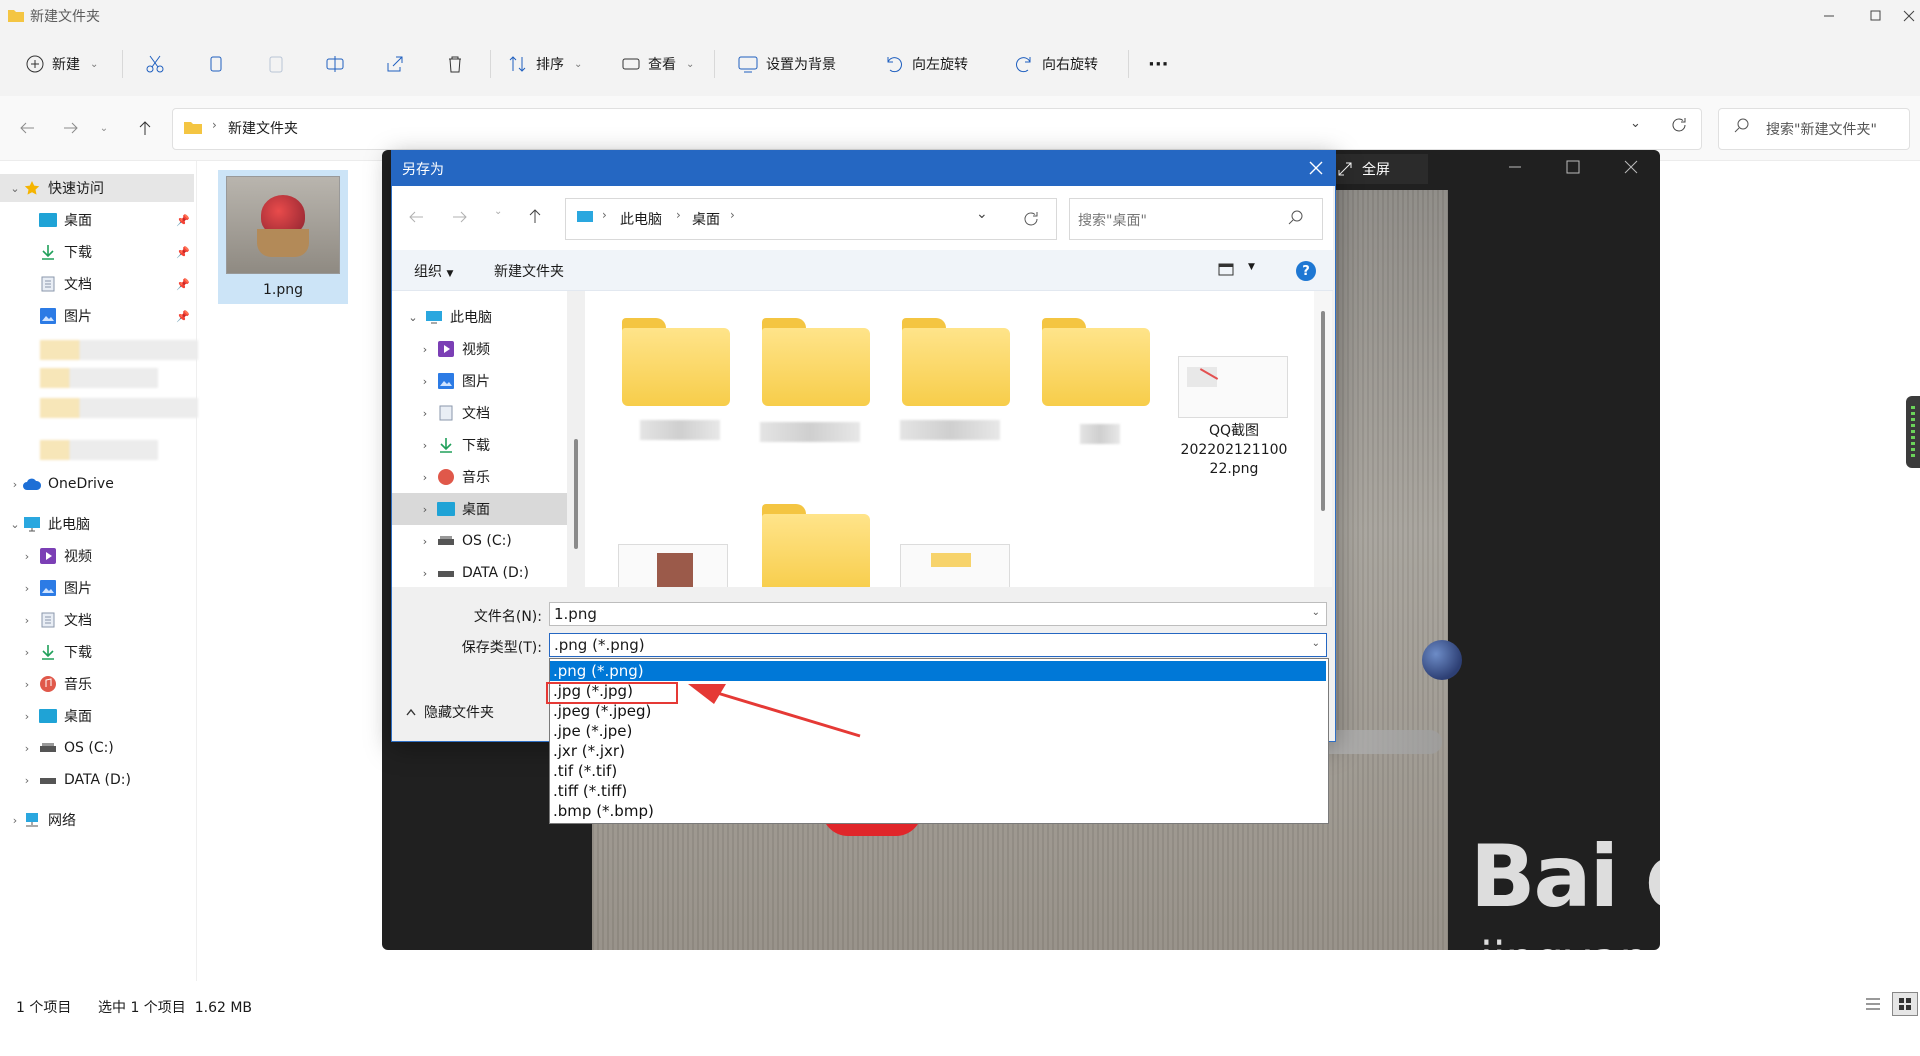  I want to click on sidebar-item-downloads: 下载 📌, so click(98, 252).